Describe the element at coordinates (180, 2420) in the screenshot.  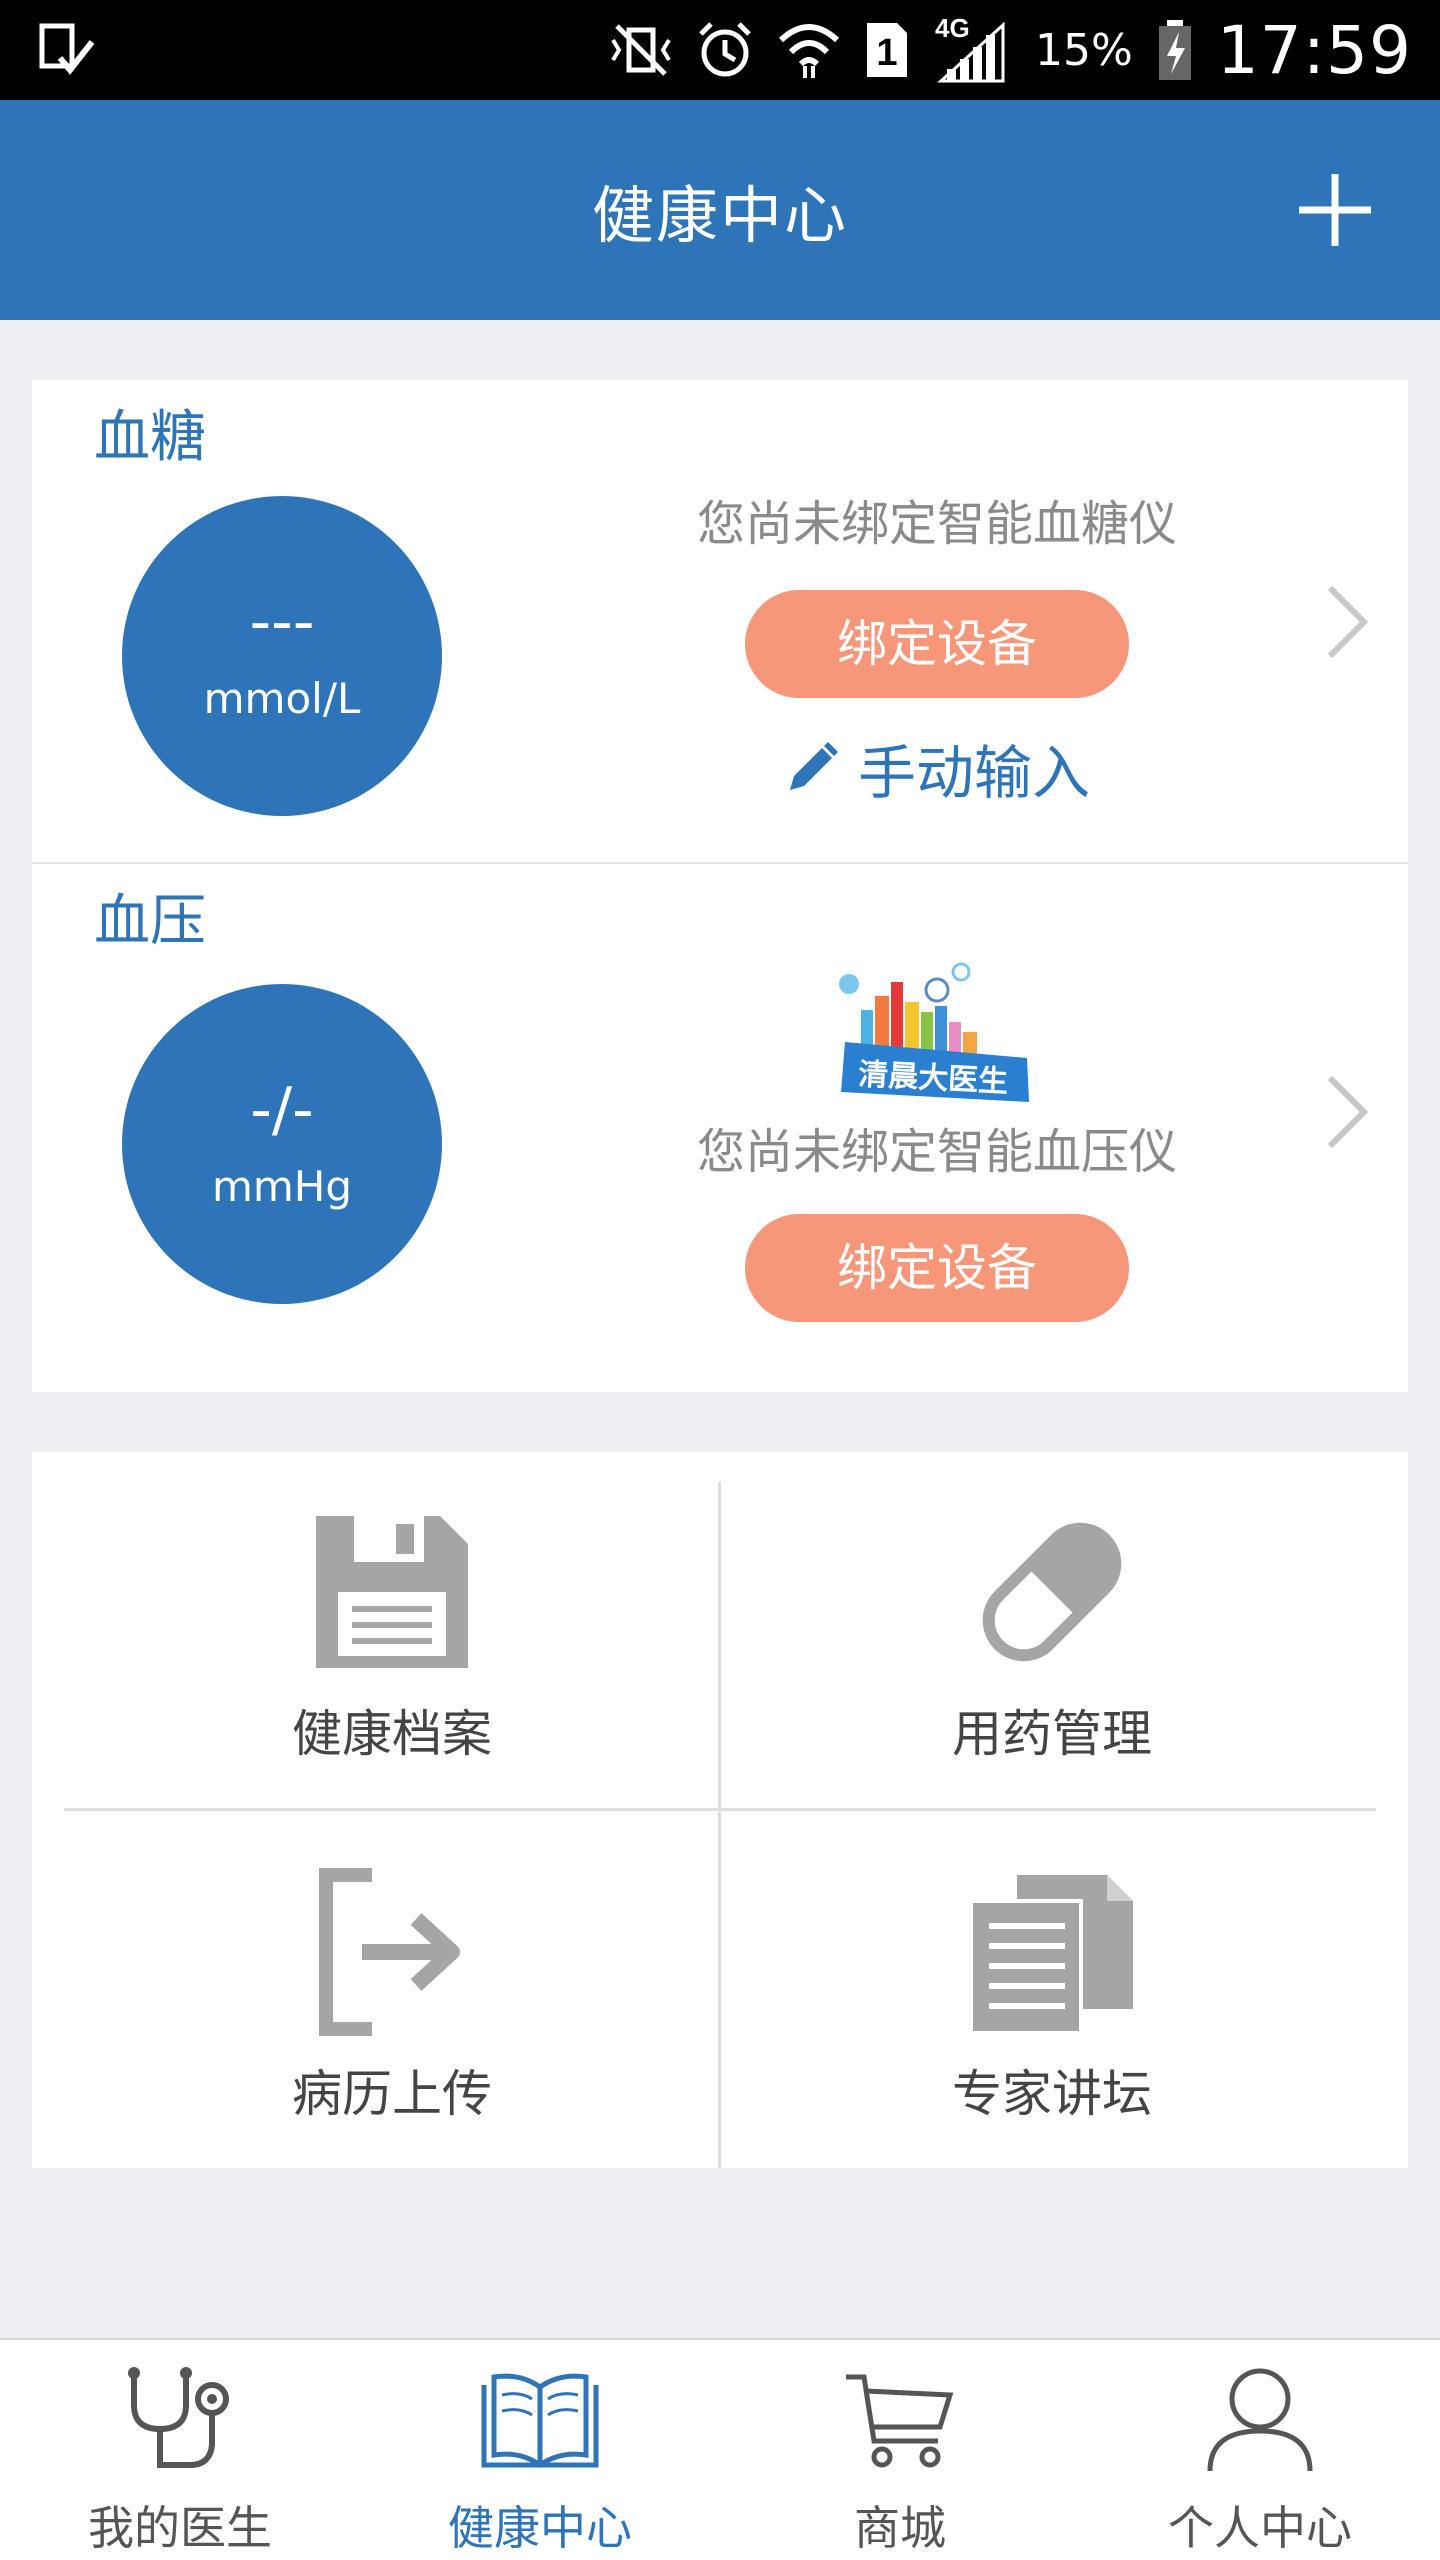
I see `stethoscope-icon` at that location.